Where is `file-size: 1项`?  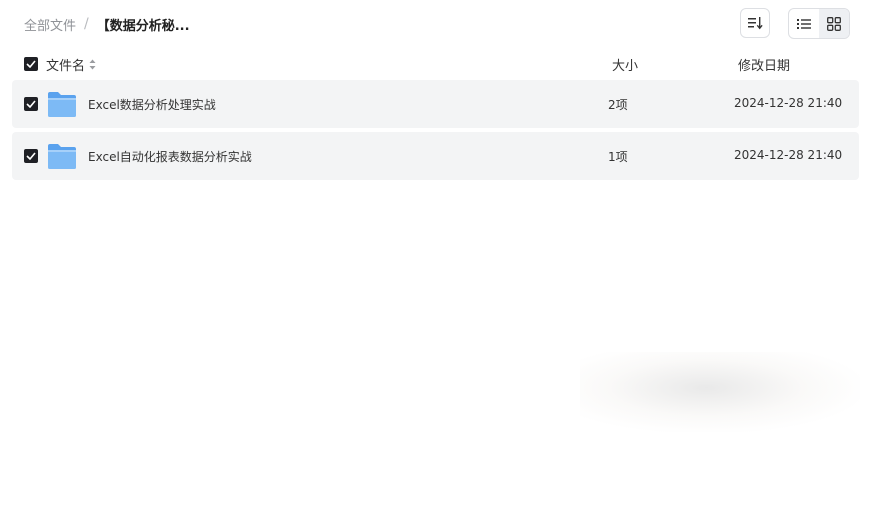
file-size: 1项 is located at coordinates (618, 157).